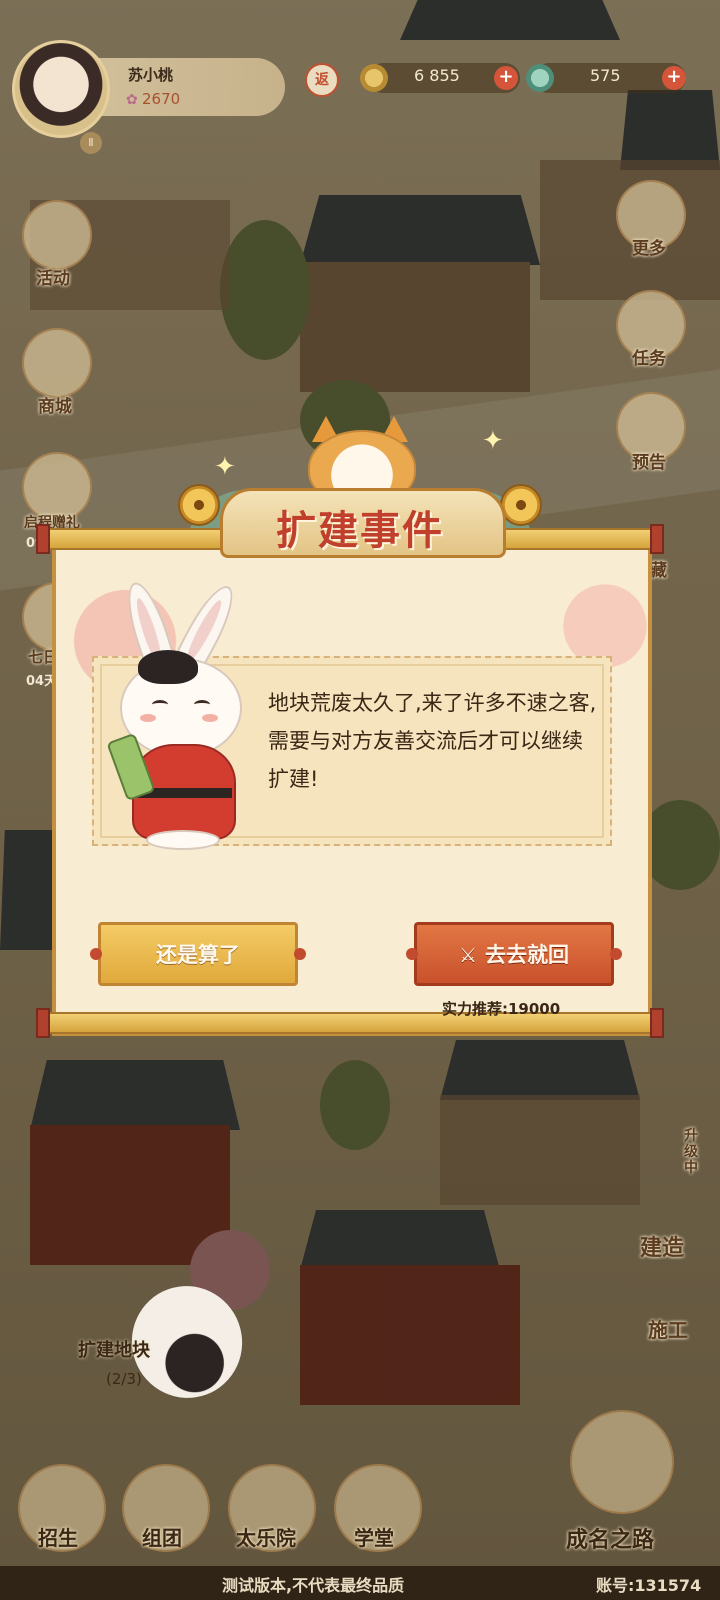 The width and height of the screenshot is (720, 1600). Describe the element at coordinates (266, 1536) in the screenshot. I see `nav-music-hall: 太乐院` at that location.